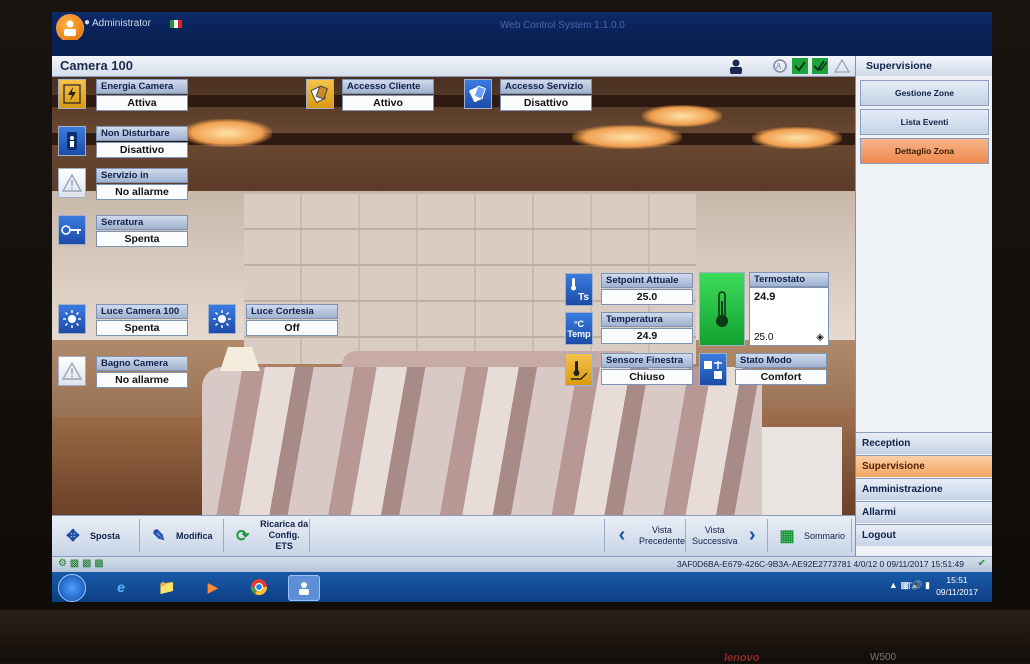 Image resolution: width=1030 pixels, height=664 pixels. What do you see at coordinates (320, 94) in the screenshot?
I see `client-access-keycard-icon` at bounding box center [320, 94].